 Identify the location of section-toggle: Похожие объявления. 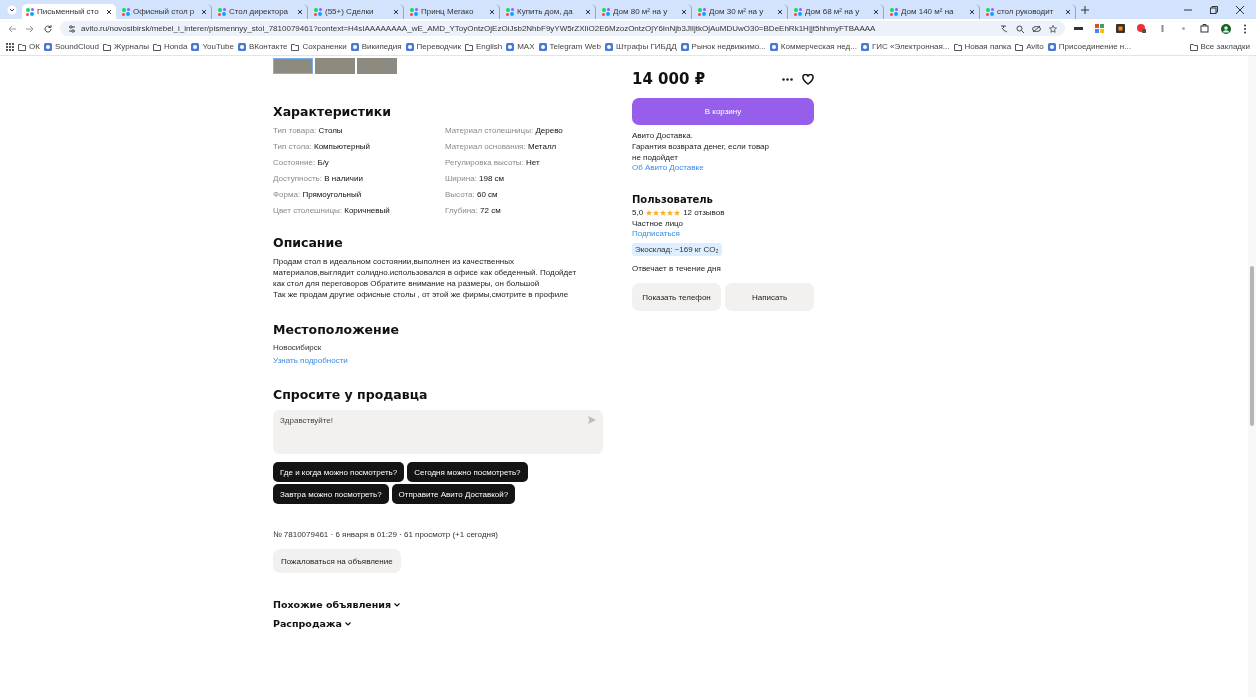
(337, 604).